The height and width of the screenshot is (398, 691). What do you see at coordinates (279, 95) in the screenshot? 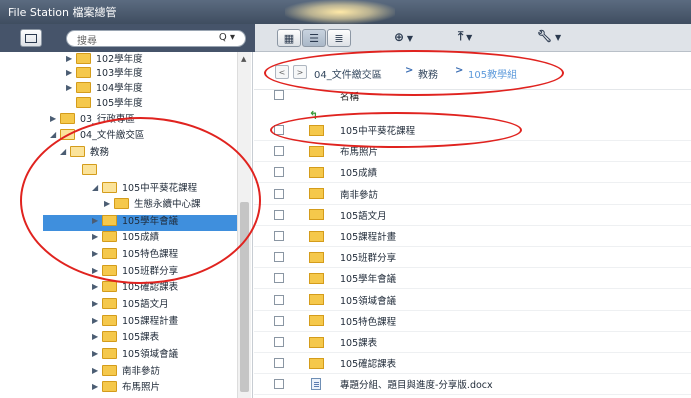
I see `select-all-checkbox` at bounding box center [279, 95].